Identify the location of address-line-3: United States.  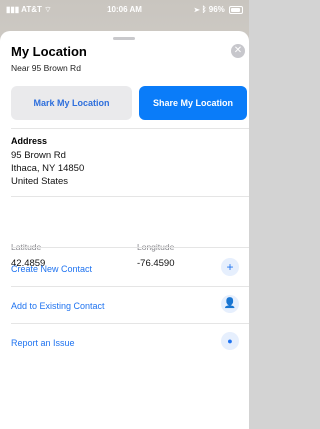
(40, 181).